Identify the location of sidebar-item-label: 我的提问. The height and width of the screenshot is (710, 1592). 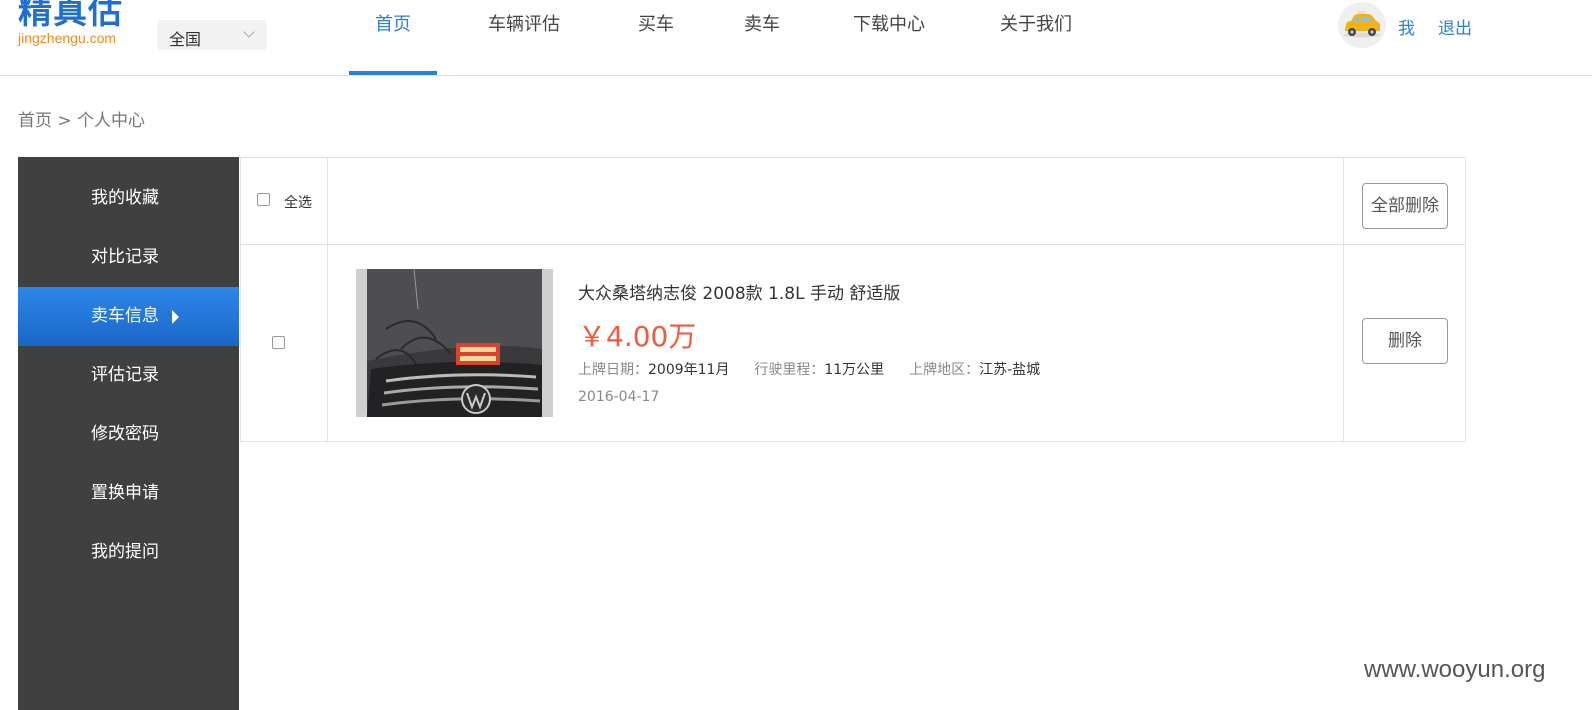
(125, 552).